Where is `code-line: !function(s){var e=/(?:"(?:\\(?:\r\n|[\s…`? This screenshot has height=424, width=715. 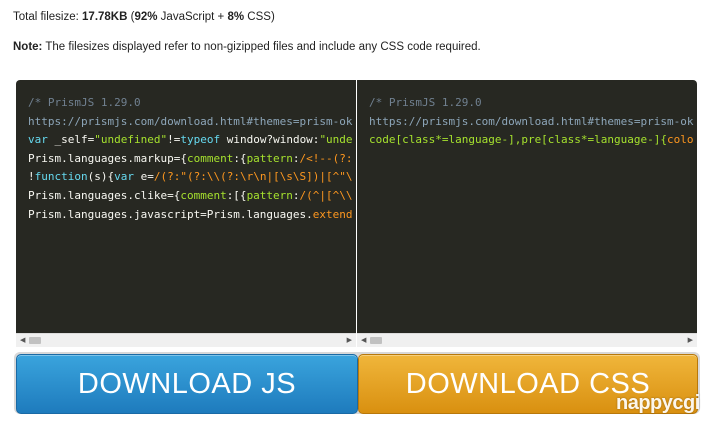
code-line: !function(s){var e=/(?:"(?:\\(?:\r\n|[\s… is located at coordinates (190, 177).